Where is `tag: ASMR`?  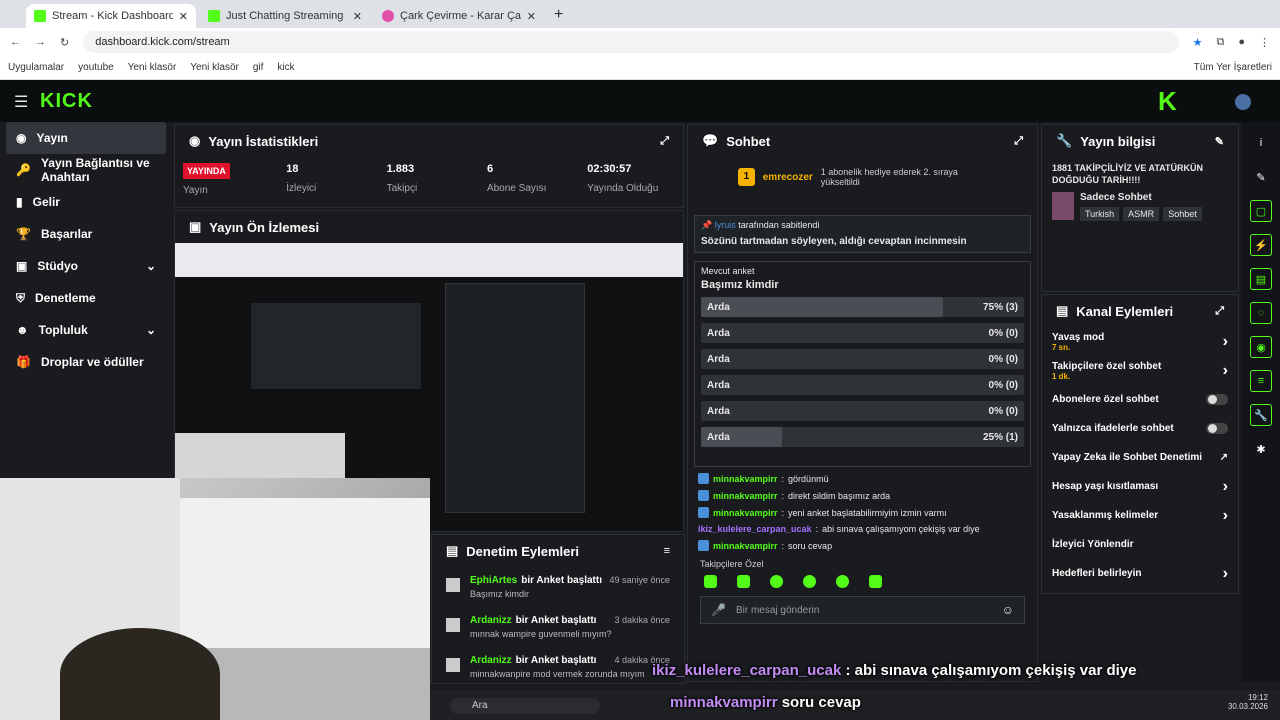
tag: ASMR is located at coordinates (1141, 214).